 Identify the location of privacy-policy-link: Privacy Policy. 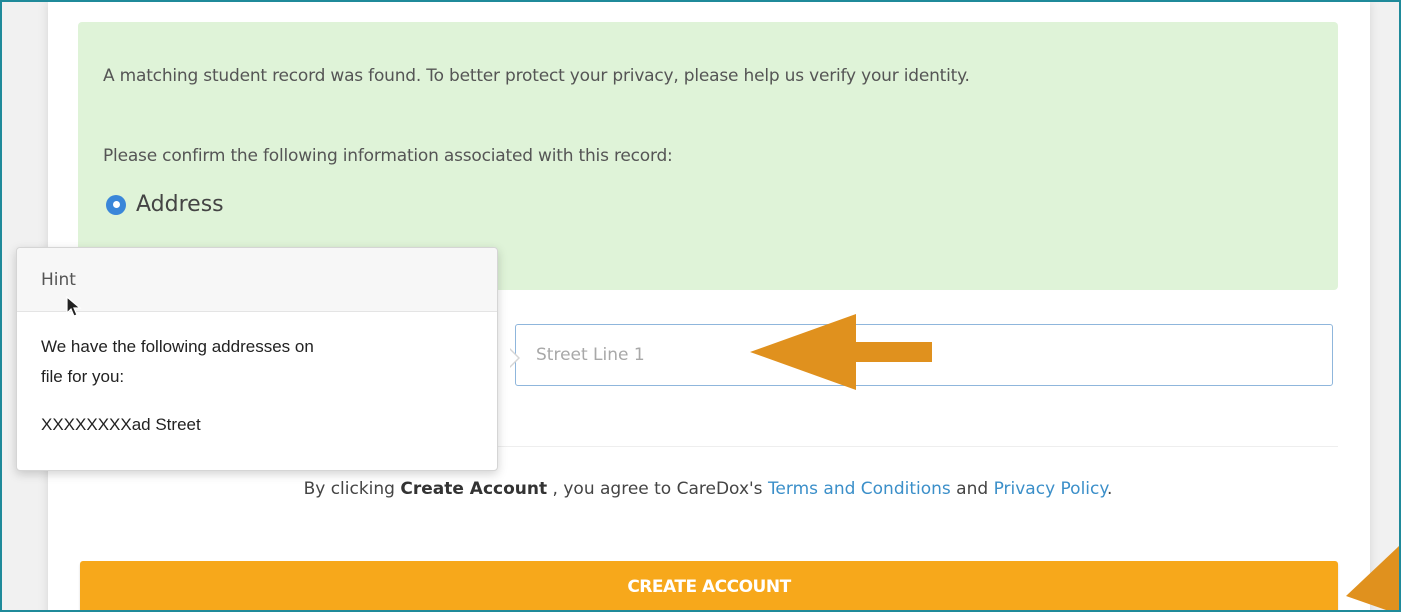
(1050, 489).